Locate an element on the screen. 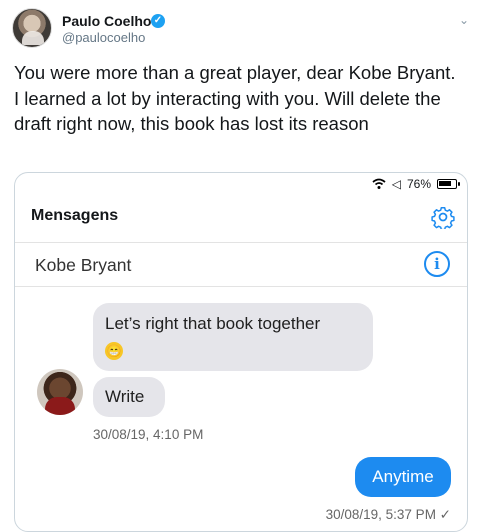 The width and height of the screenshot is (482, 532). grinning-emoji-icon: 😁 is located at coordinates (114, 351).